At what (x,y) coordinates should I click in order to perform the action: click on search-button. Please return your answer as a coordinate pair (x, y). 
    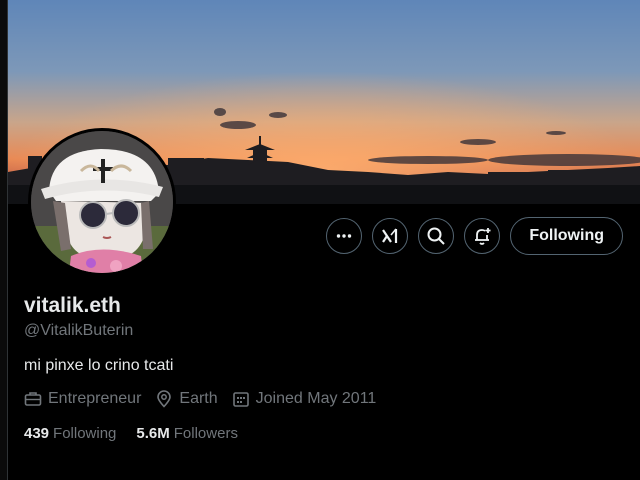
    Looking at the image, I should click on (436, 236).